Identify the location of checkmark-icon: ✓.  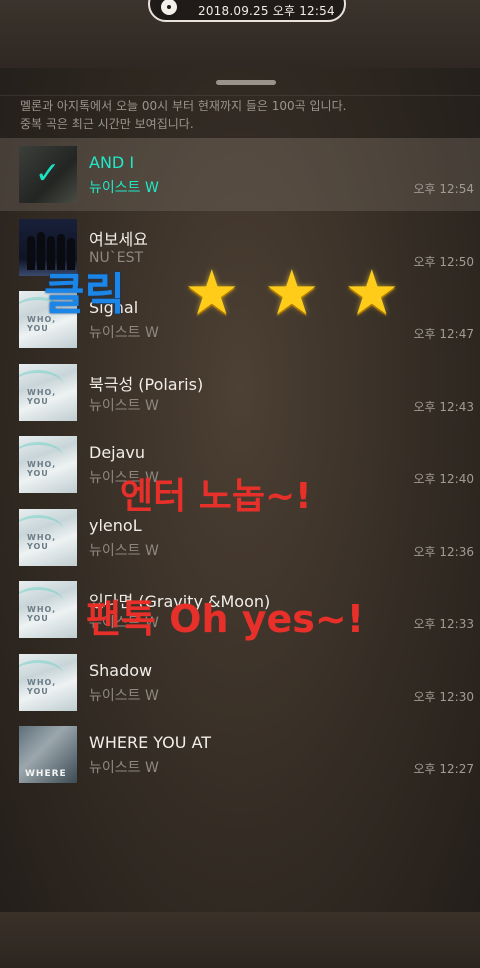
(48, 173).